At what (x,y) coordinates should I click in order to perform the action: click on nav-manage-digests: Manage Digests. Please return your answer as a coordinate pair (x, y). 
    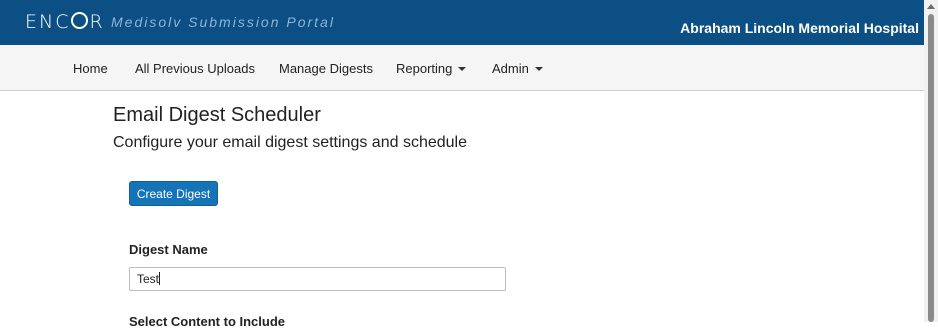
    Looking at the image, I should click on (326, 68).